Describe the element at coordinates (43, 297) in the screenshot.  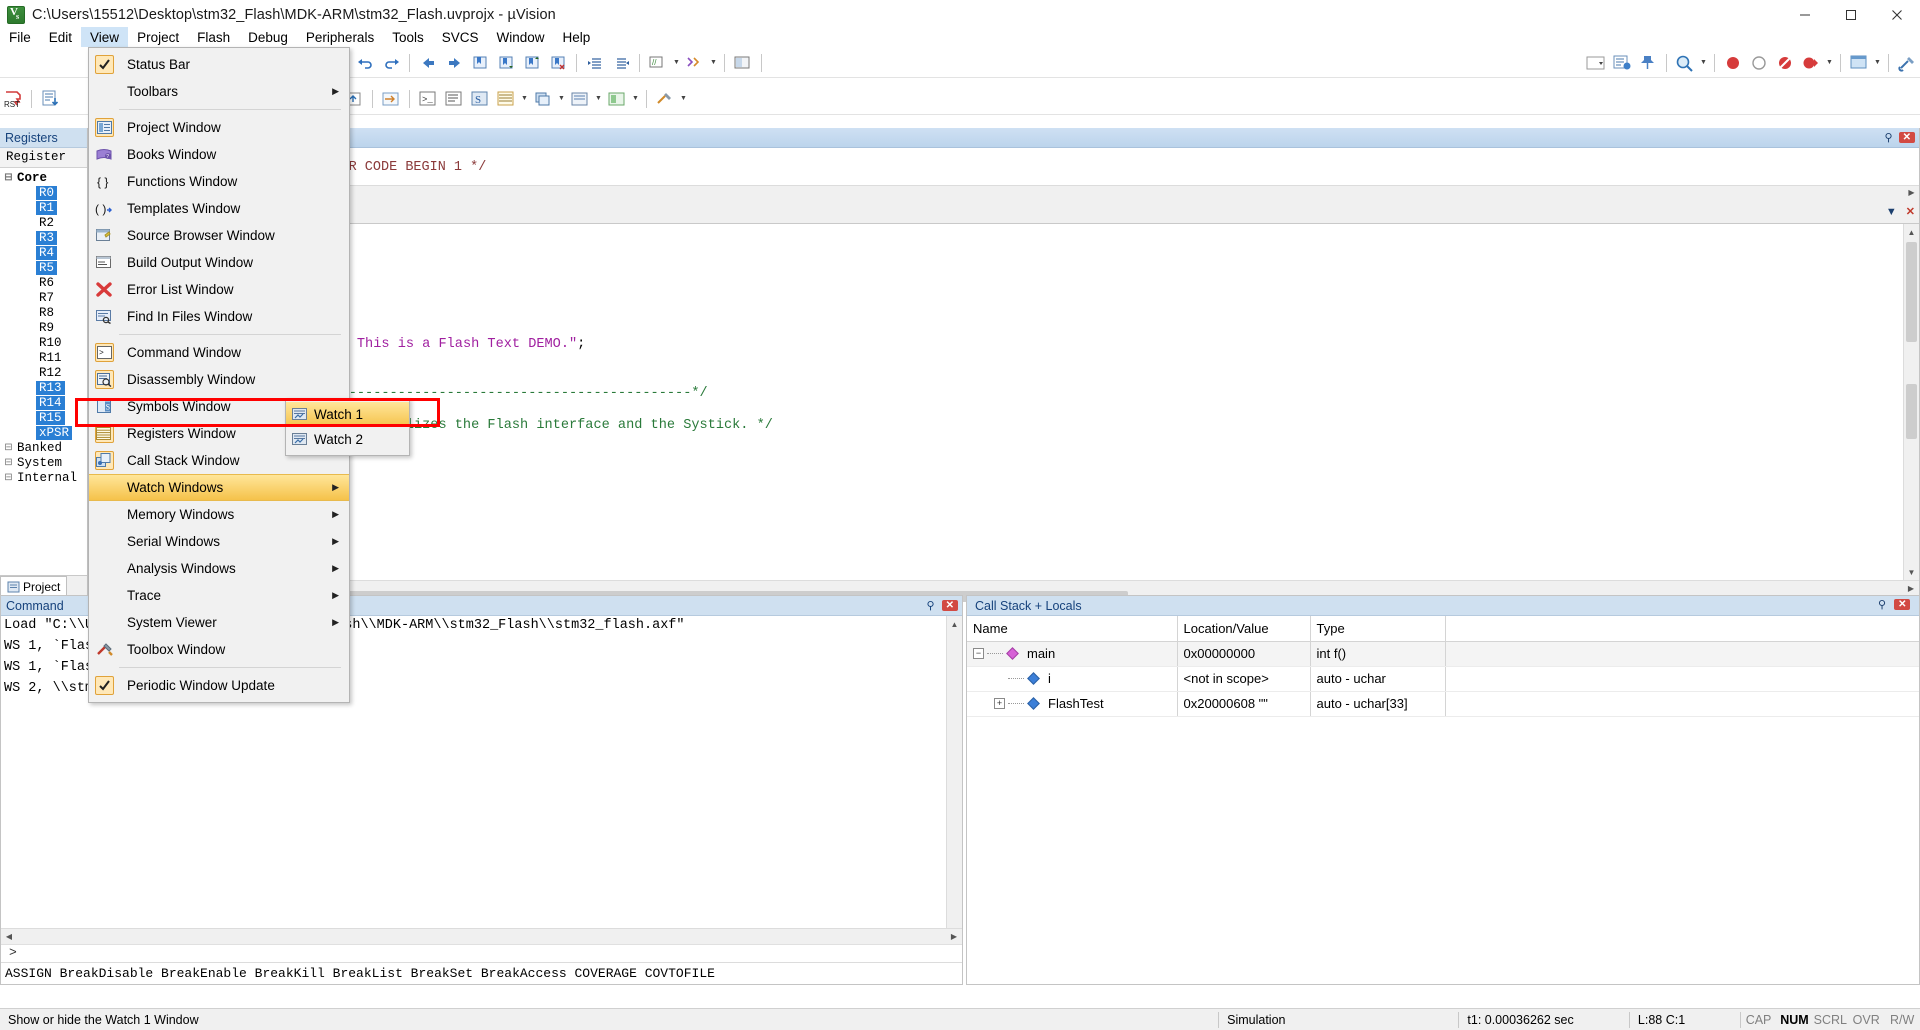
I see `register-row: R7` at that location.